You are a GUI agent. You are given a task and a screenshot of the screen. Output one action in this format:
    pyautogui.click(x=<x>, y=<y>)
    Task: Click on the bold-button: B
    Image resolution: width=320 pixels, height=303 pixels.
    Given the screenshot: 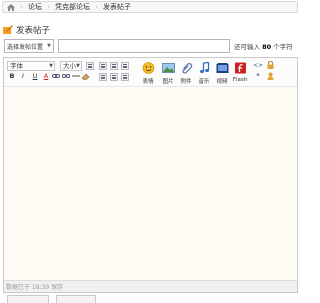 What is the action you would take?
    pyautogui.click(x=12, y=76)
    